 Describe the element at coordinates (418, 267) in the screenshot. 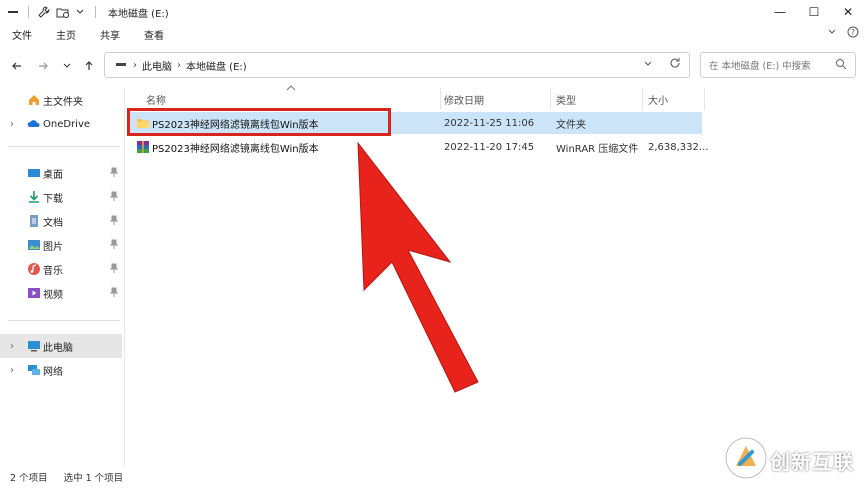

I see `annotation-arrow-icon` at that location.